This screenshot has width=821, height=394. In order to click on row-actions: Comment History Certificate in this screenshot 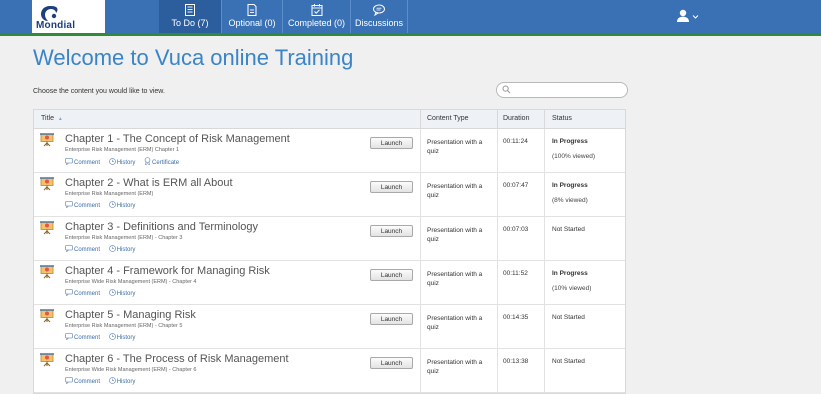, I will do `click(125, 162)`.